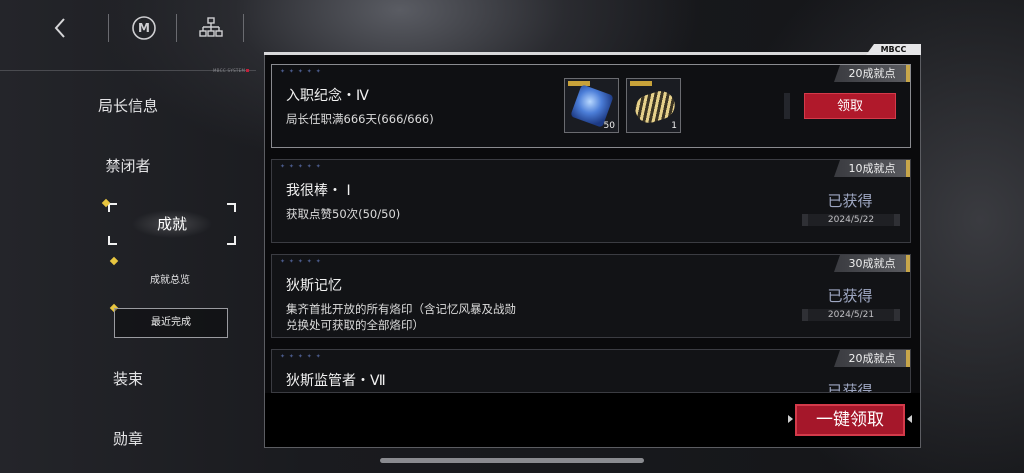 This screenshot has width=1024, height=473. I want to click on system-dot, so click(247, 70).